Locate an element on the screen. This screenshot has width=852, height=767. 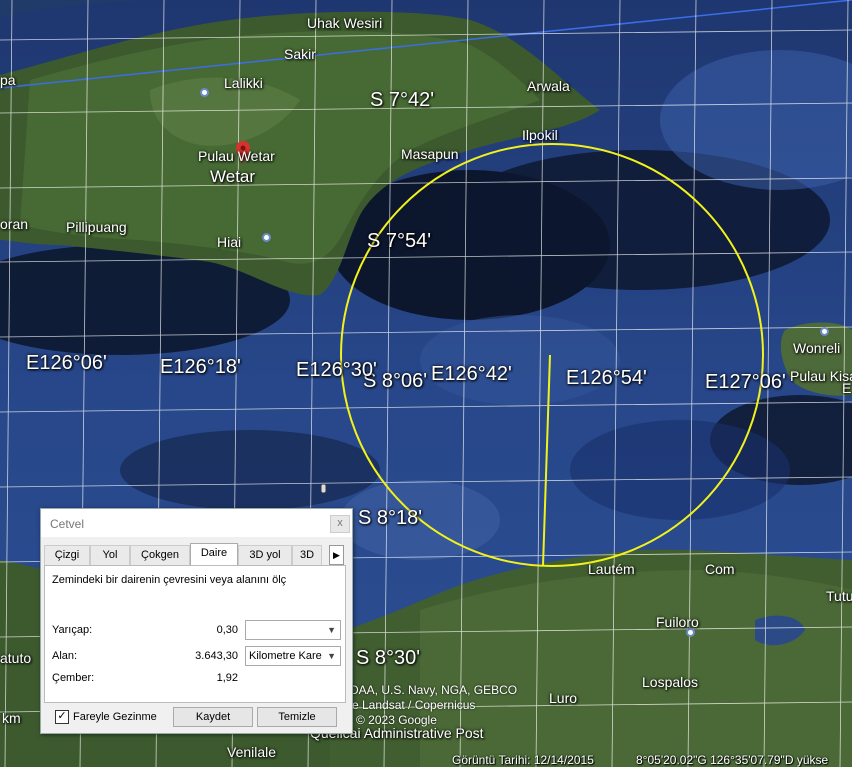
grid-label-lon-126-06: E126°06' is located at coordinates (66, 363).